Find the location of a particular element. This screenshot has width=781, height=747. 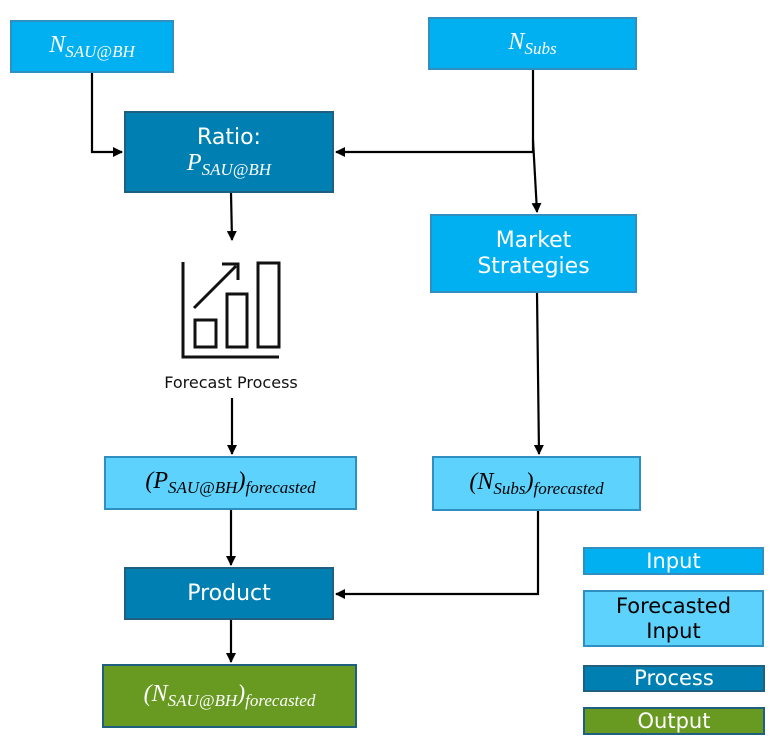

legend-process: Process is located at coordinates (674, 678).